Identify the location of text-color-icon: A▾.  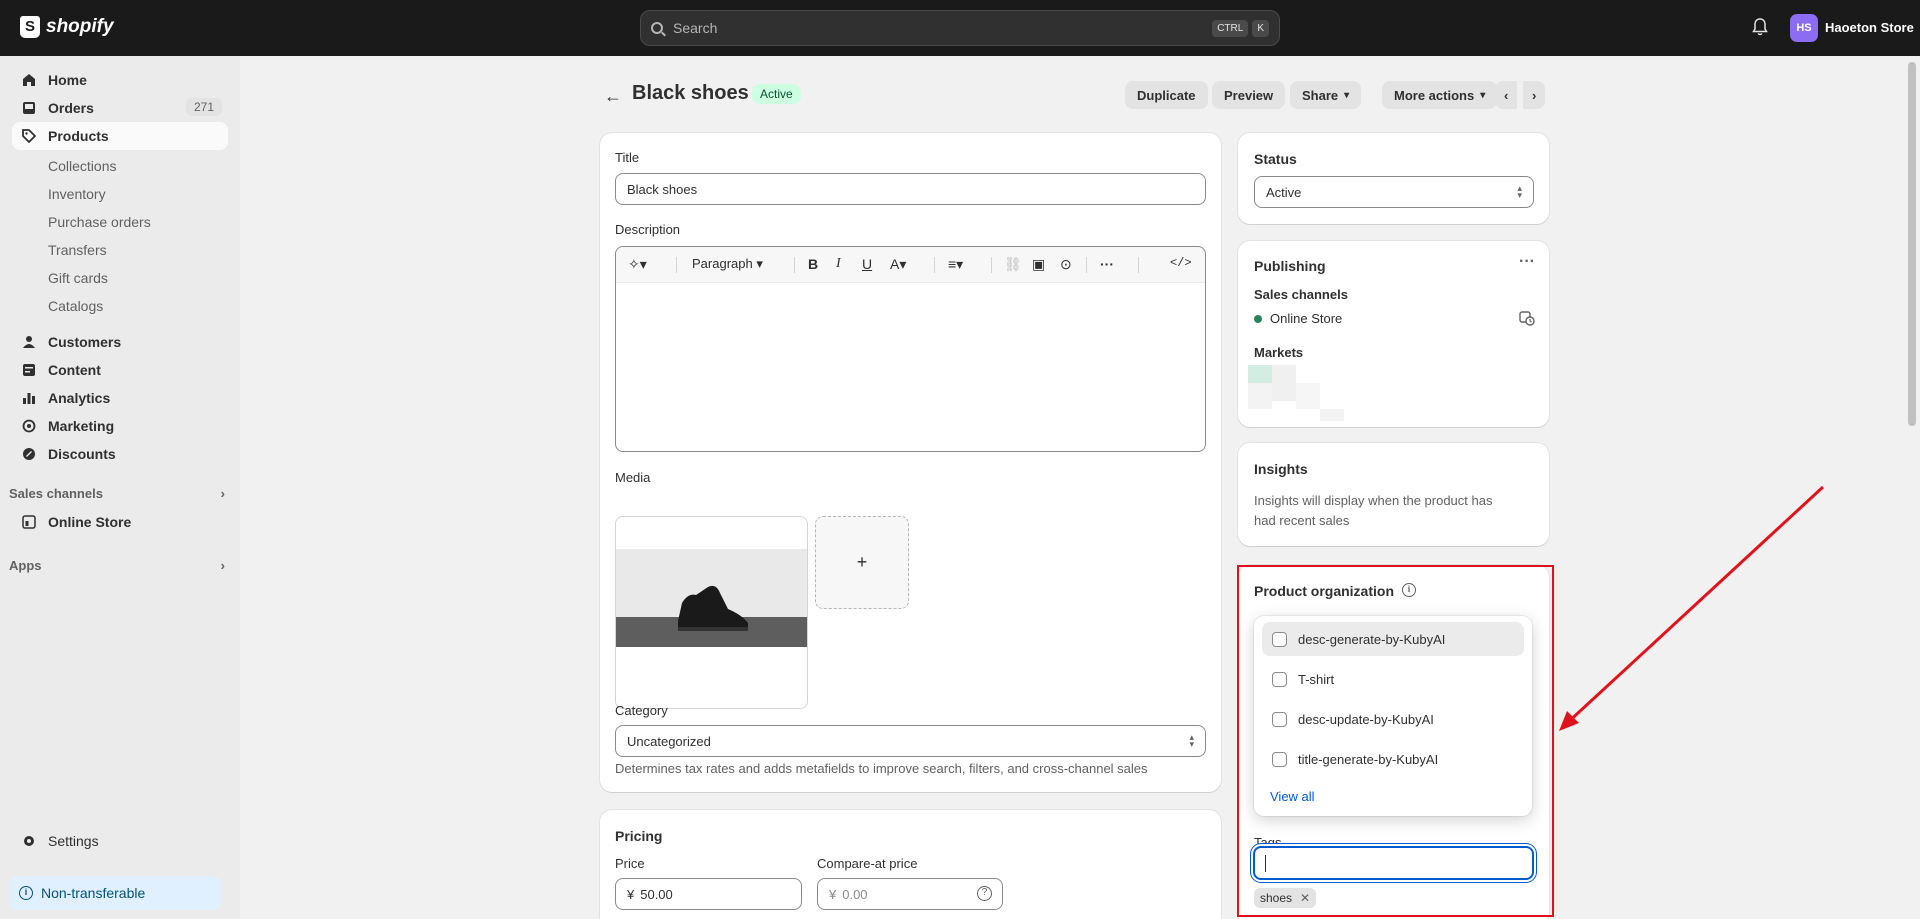
(898, 264).